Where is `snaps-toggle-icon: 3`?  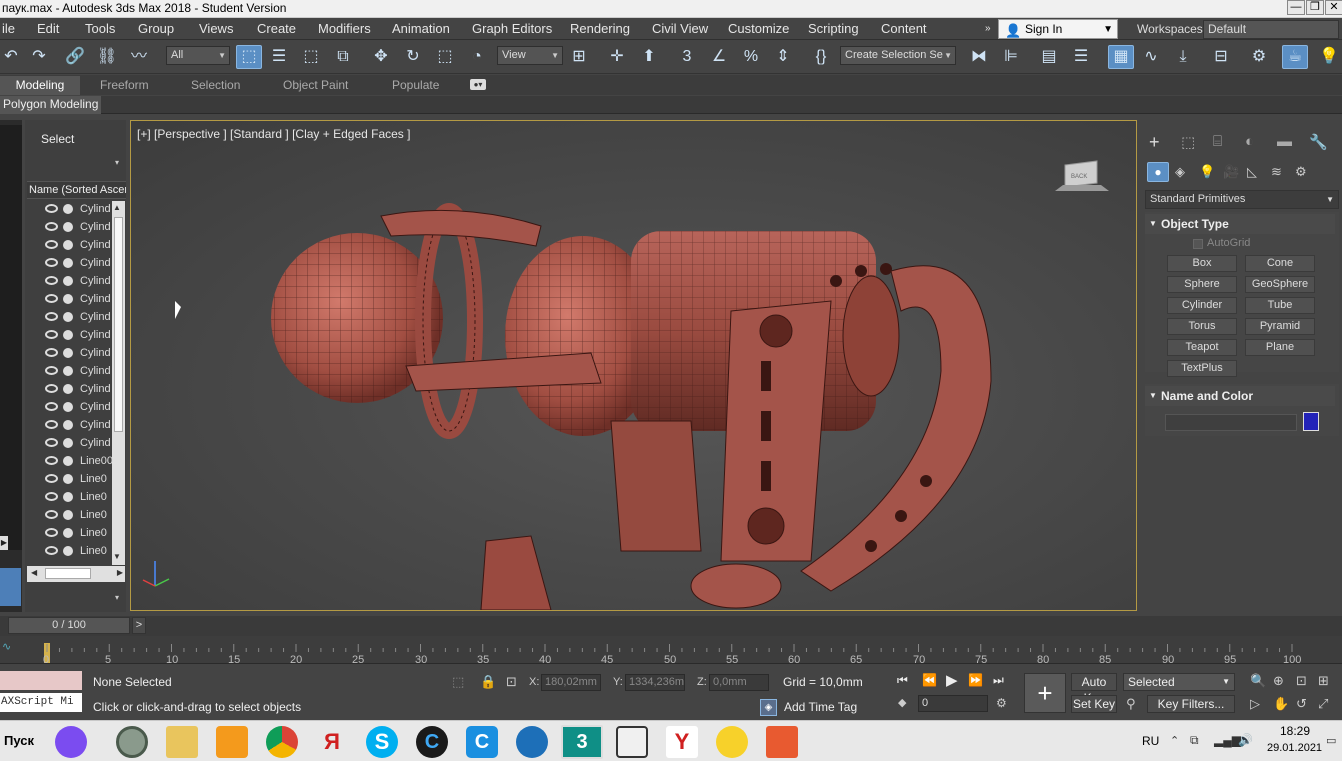
snaps-toggle-icon: 3 is located at coordinates (687, 57).